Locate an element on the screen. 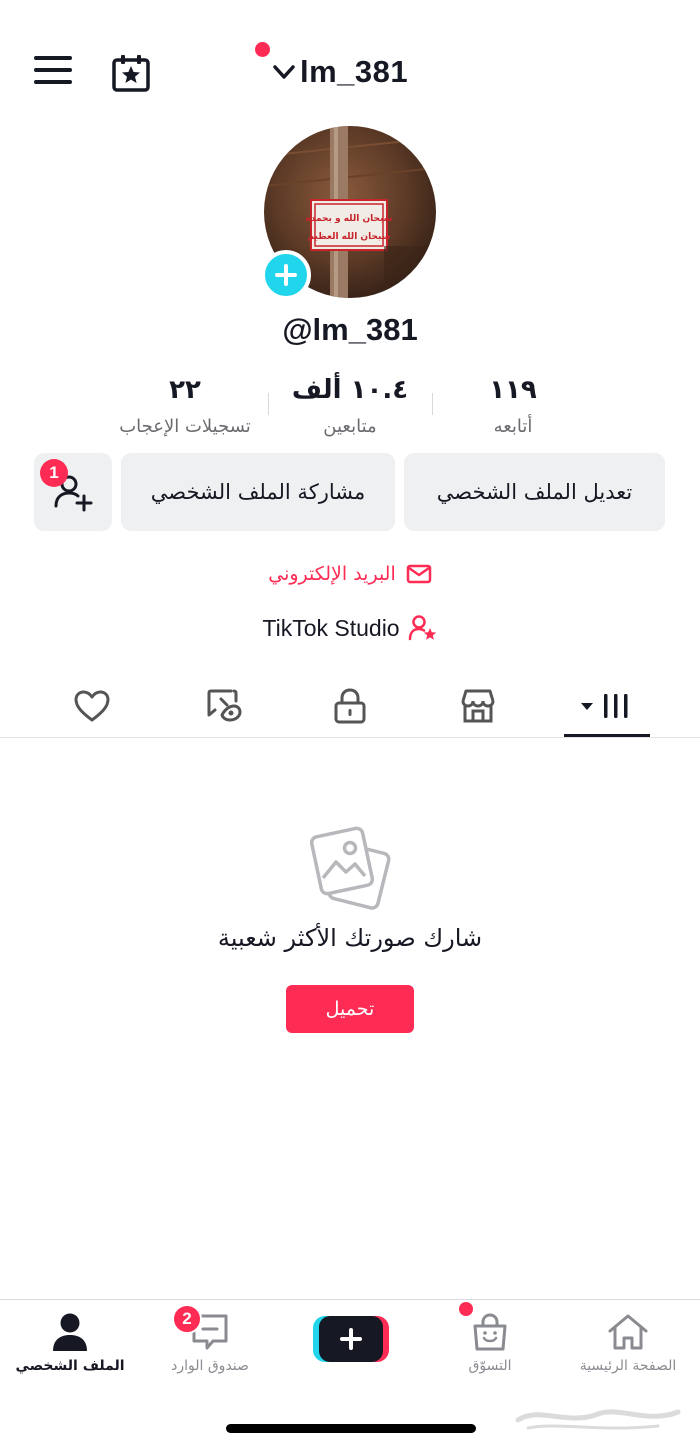 The width and height of the screenshot is (700, 1447). tab-videos is located at coordinates (607, 706).